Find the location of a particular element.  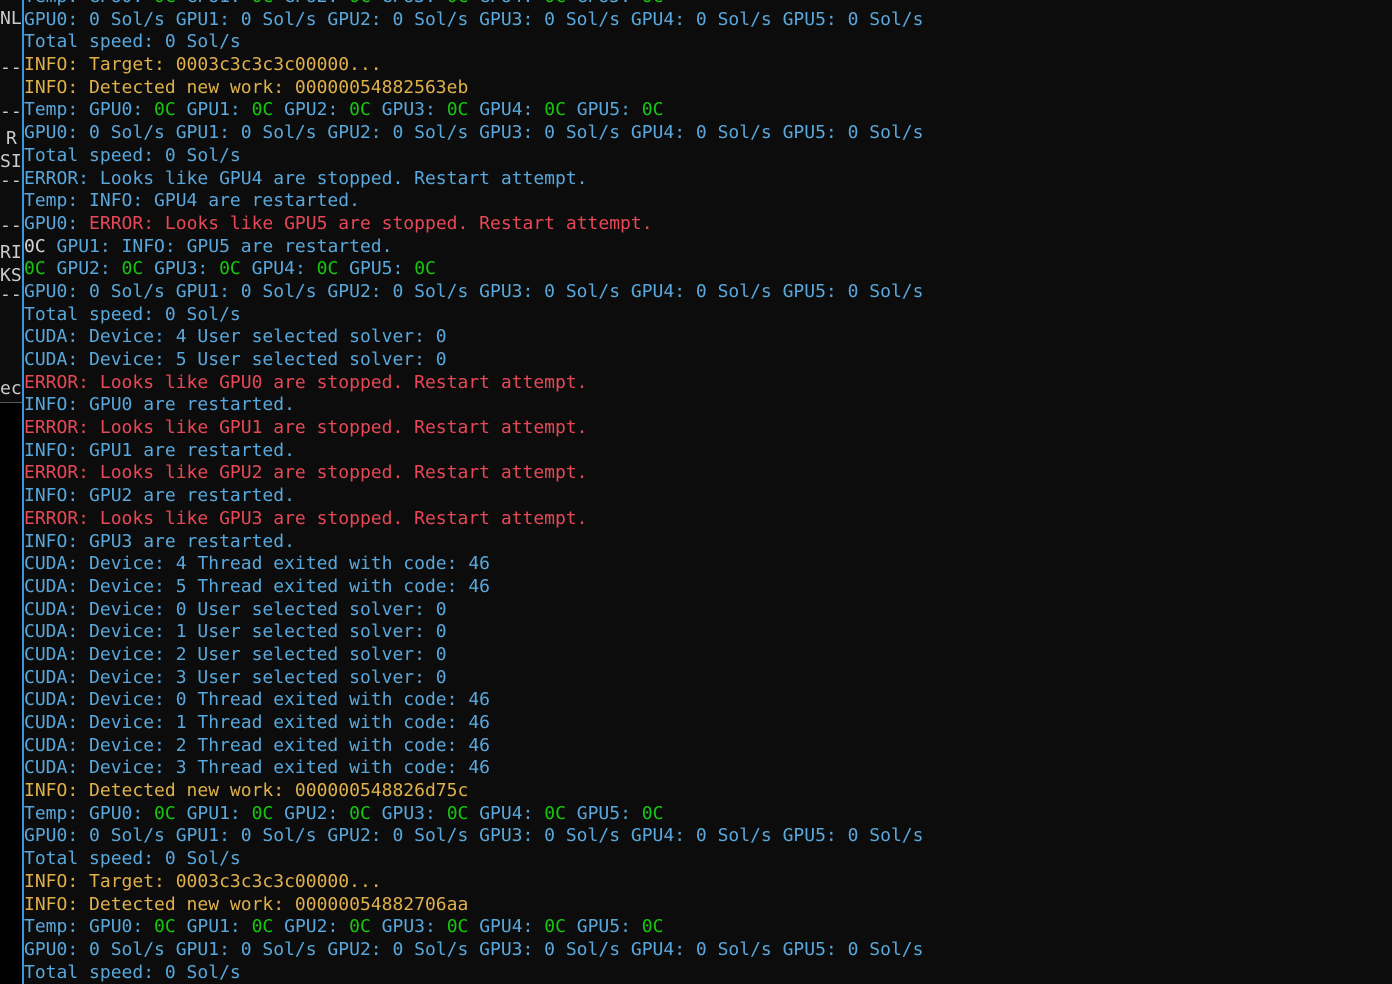

log-line: 0C GPU1: INFO: GPU5 are restarted. is located at coordinates (473, 247).